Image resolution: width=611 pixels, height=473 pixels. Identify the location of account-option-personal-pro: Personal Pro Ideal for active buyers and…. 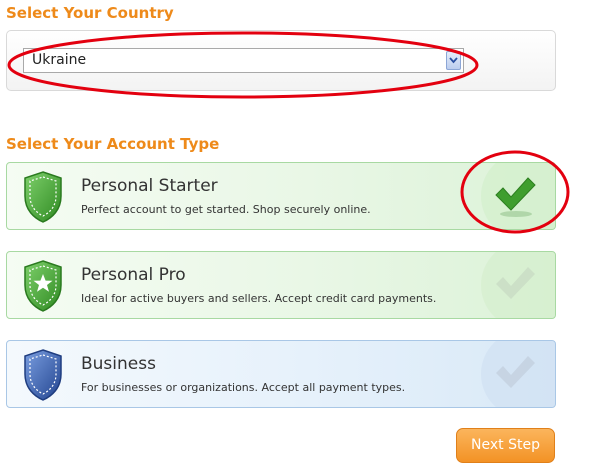
(281, 285).